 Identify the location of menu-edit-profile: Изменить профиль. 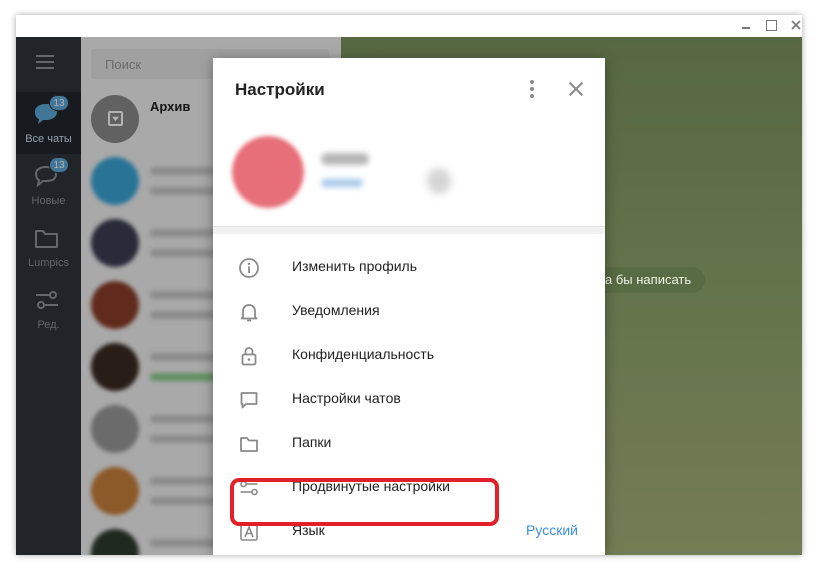
(409, 267).